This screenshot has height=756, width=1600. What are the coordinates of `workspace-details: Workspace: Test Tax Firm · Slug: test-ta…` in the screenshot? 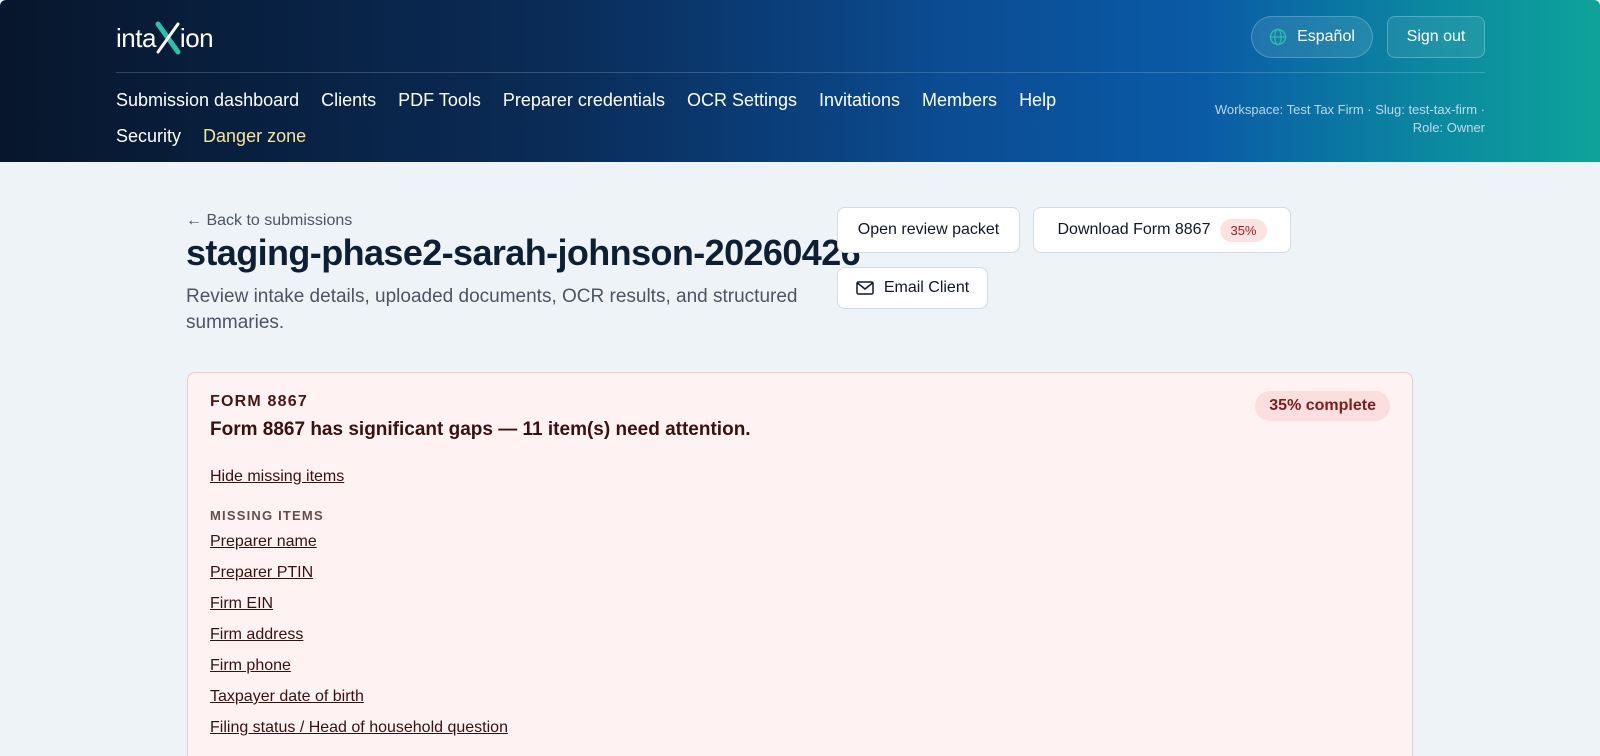 It's located at (1349, 109).